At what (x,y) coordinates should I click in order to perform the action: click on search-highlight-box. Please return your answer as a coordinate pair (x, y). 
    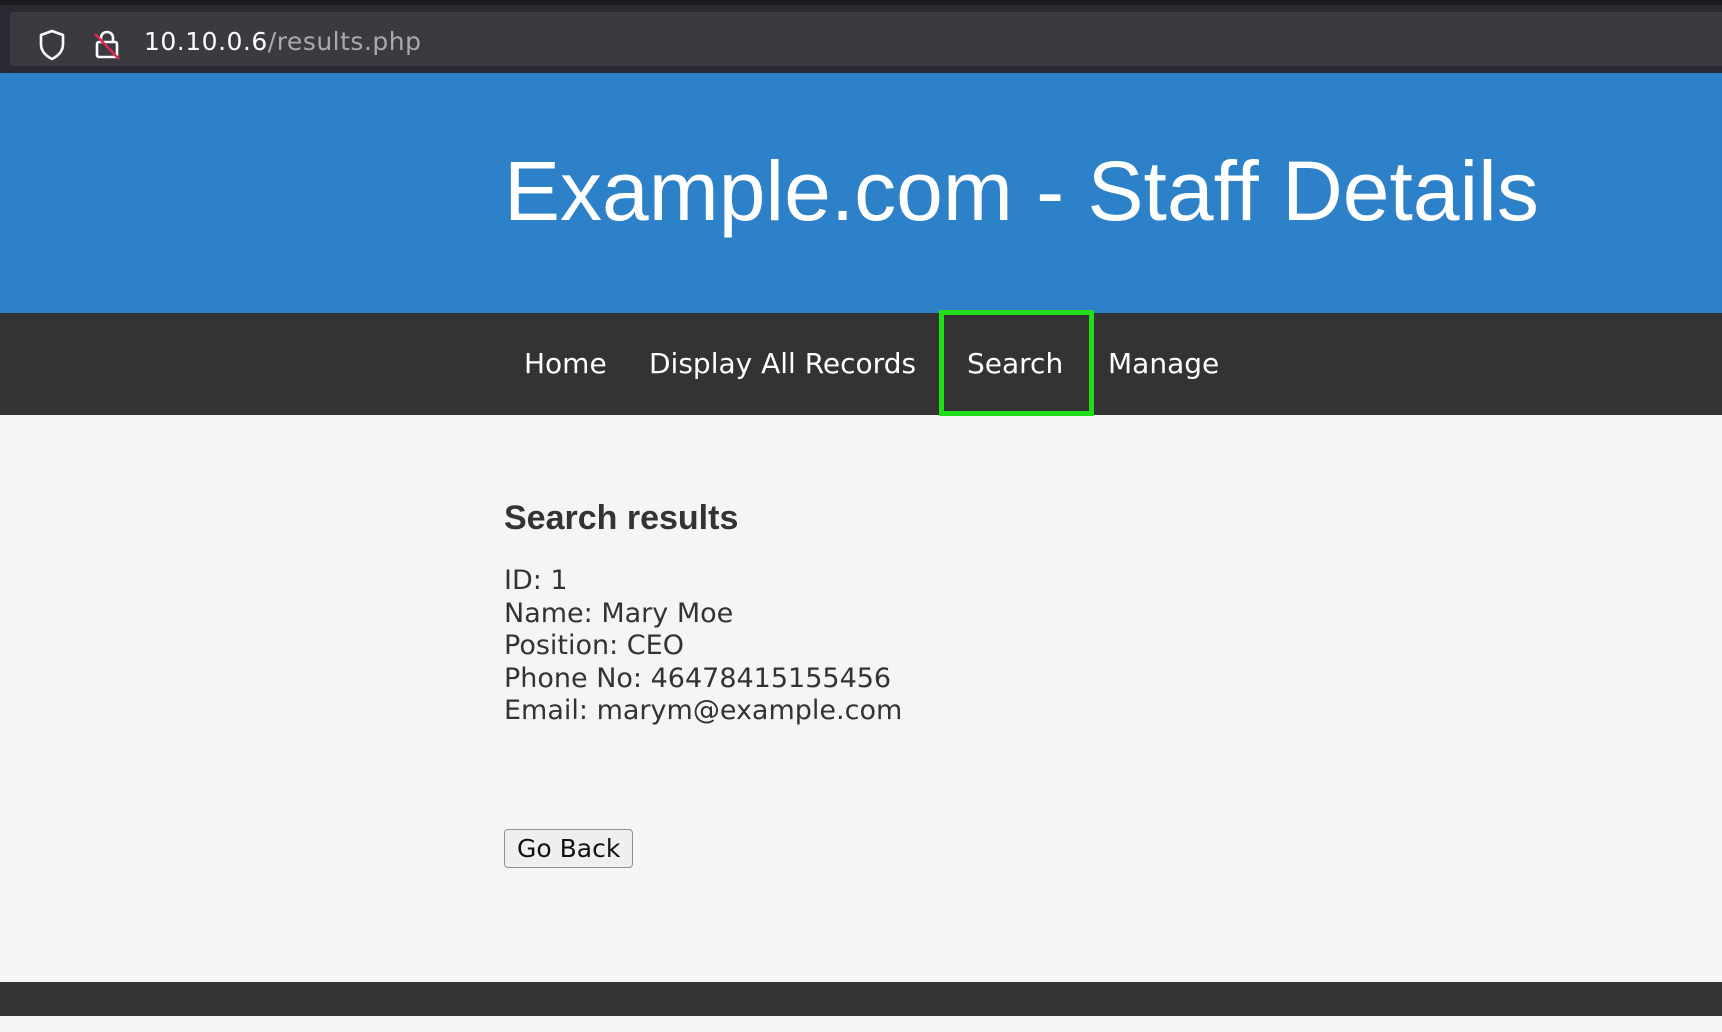
    Looking at the image, I should click on (1016, 363).